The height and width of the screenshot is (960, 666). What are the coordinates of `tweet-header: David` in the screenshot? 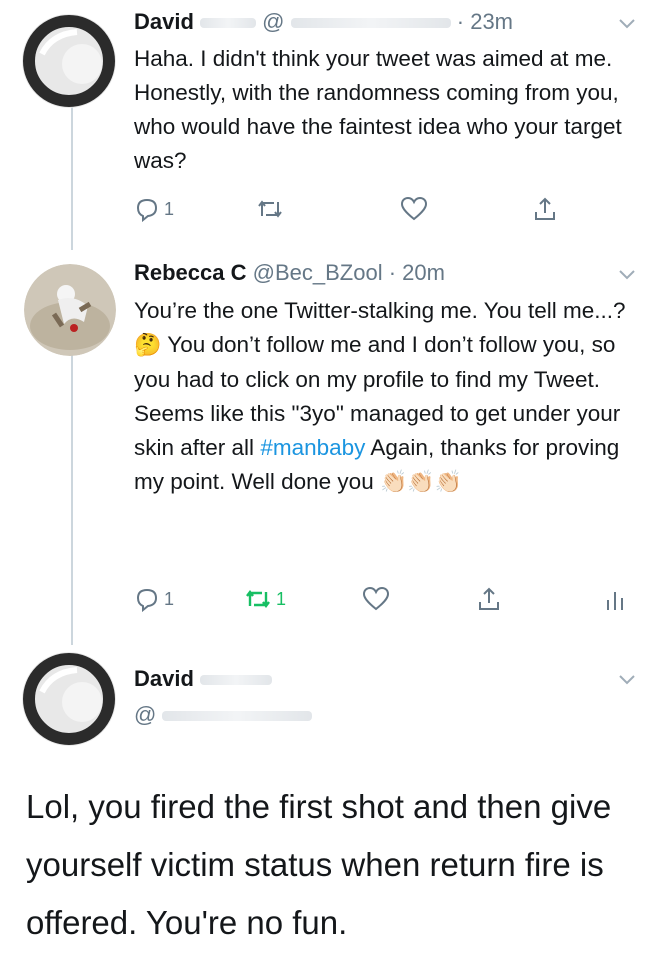 It's located at (203, 679).